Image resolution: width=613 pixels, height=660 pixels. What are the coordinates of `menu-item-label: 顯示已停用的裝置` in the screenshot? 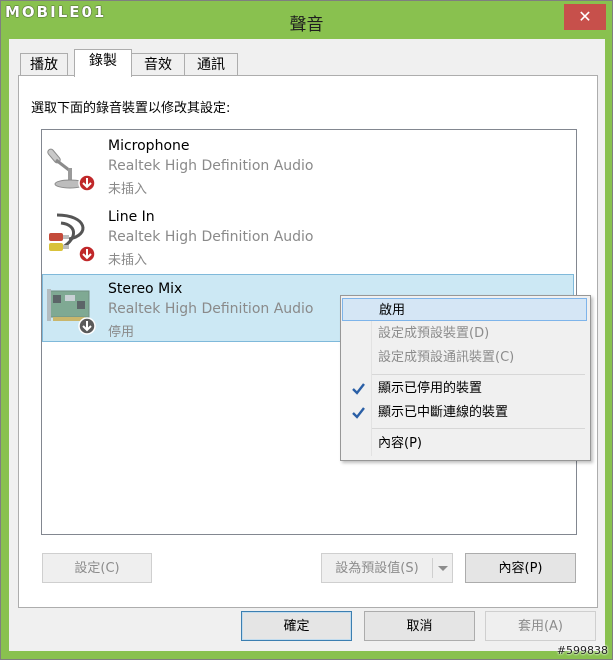 It's located at (430, 388).